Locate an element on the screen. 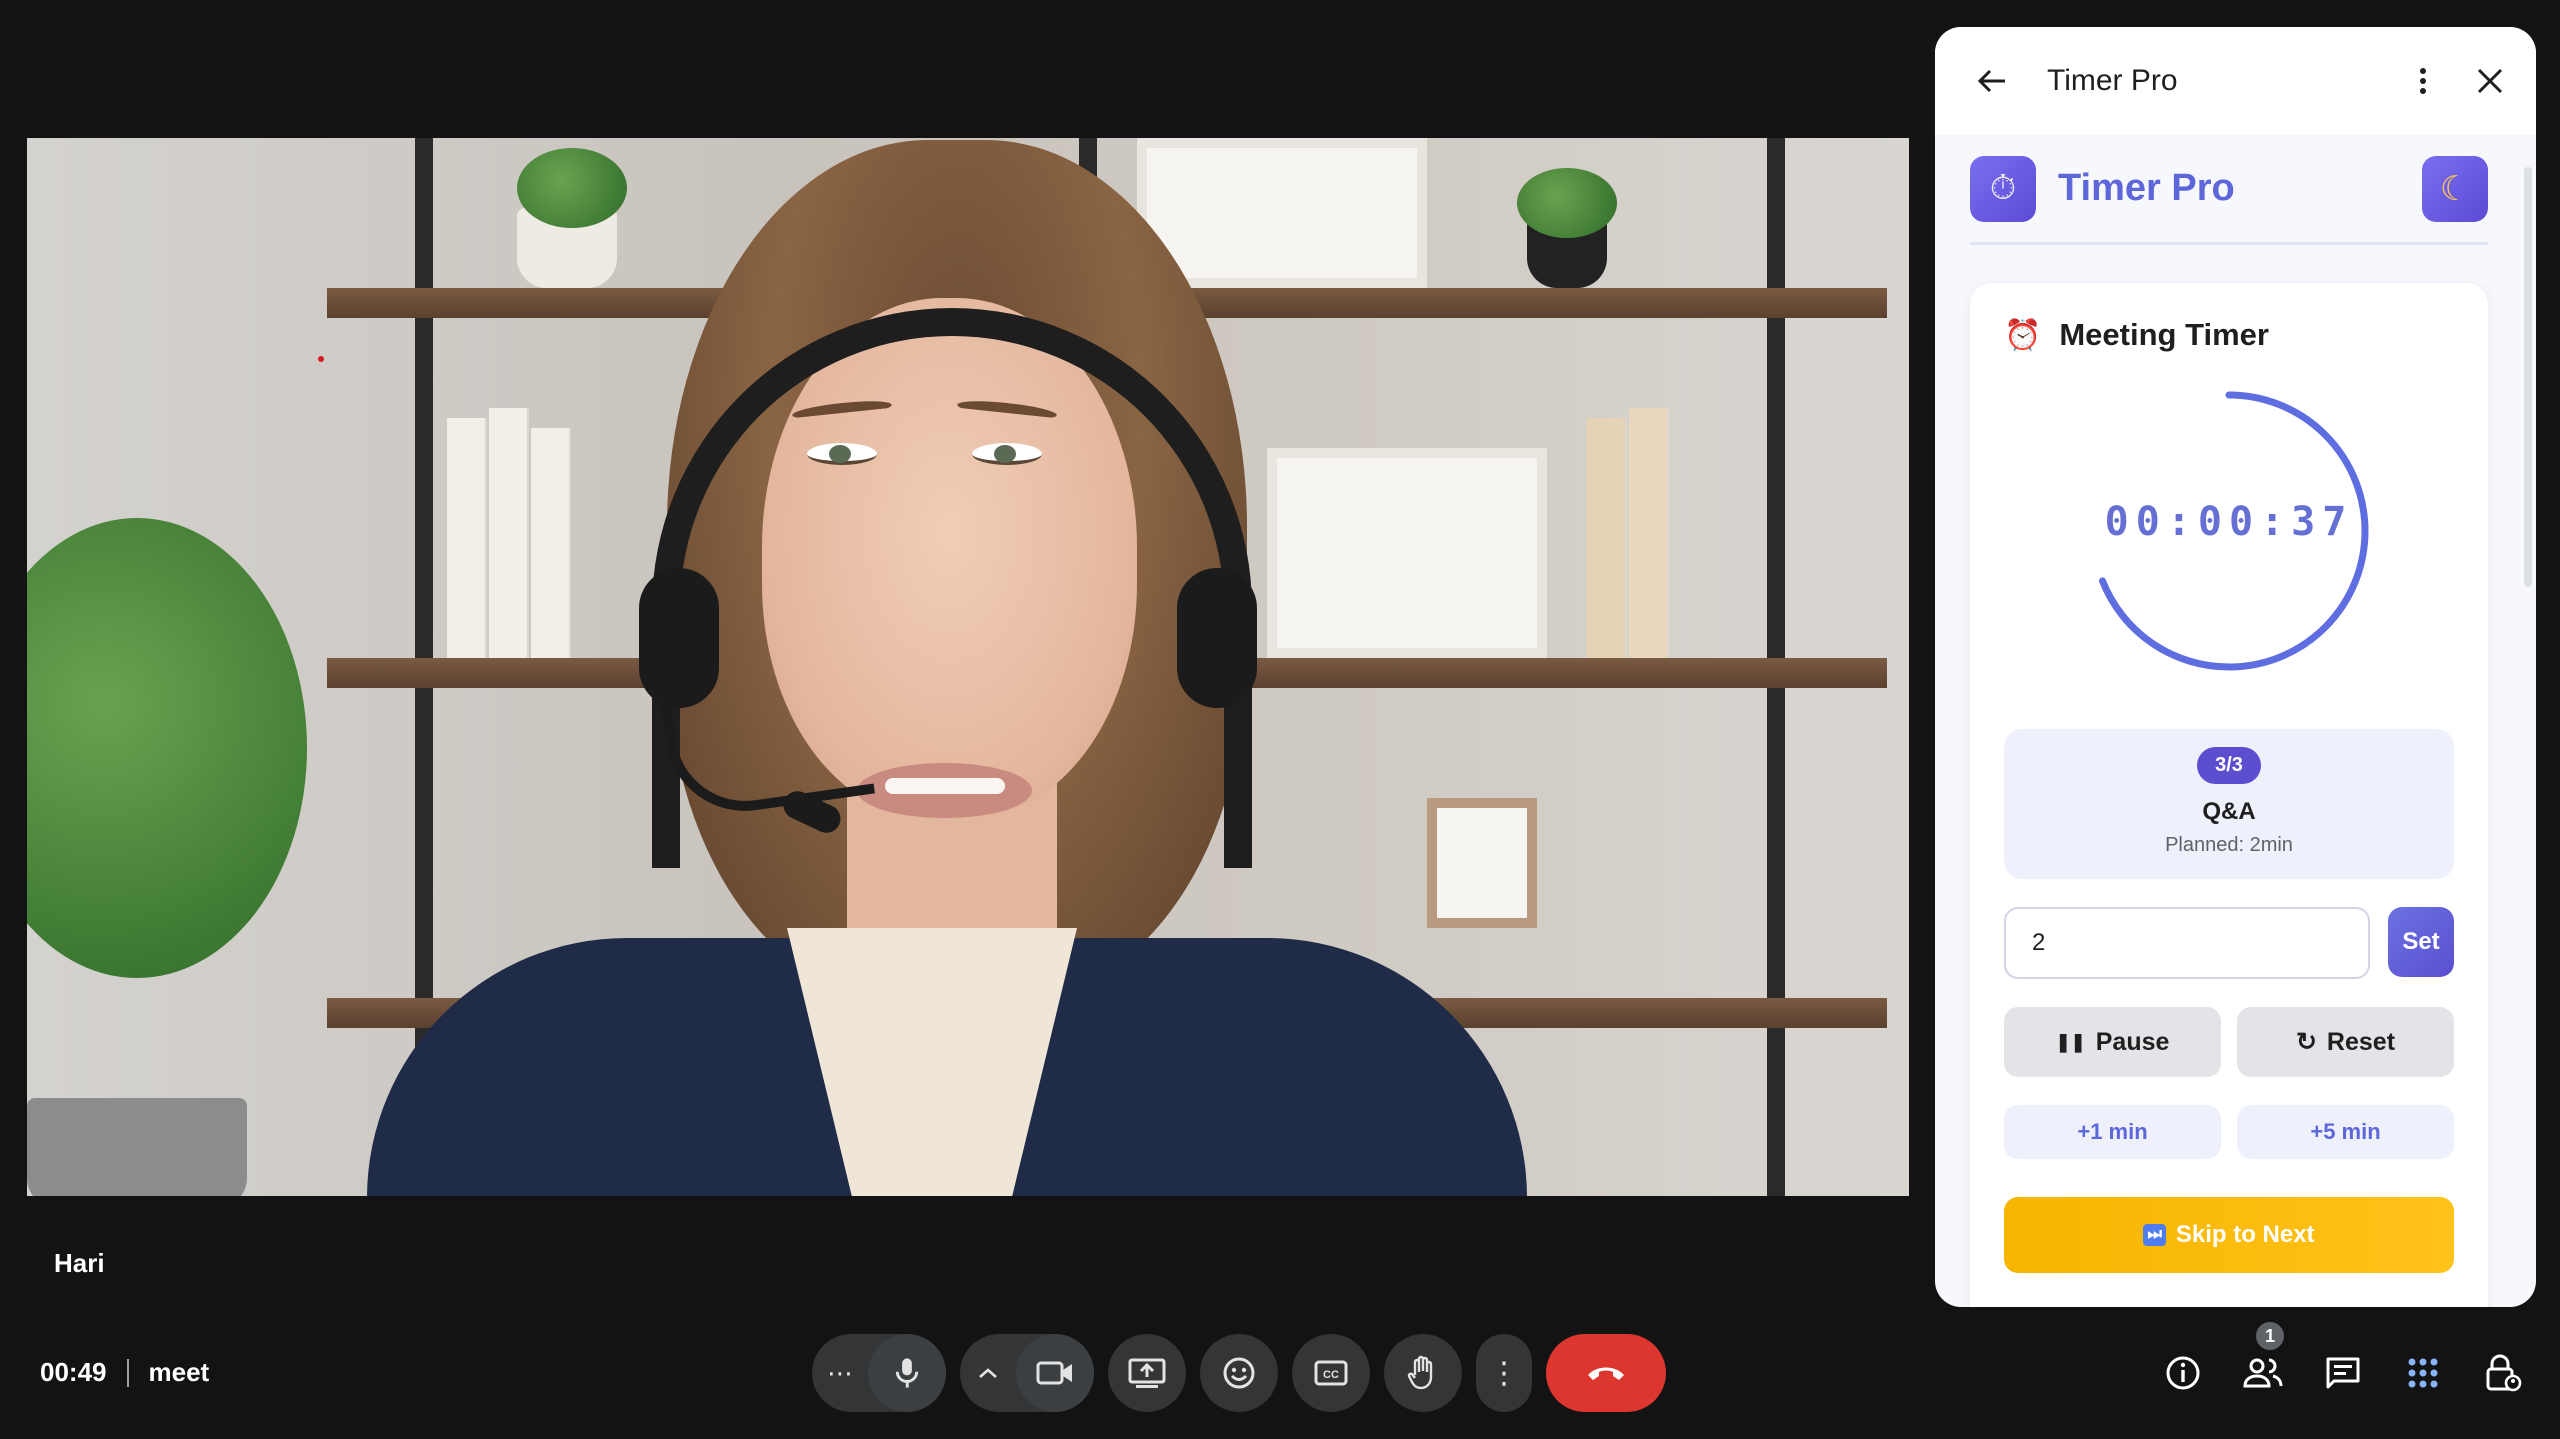 This screenshot has width=2560, height=1439. stopwatch-icon: ⏱ is located at coordinates (2003, 188).